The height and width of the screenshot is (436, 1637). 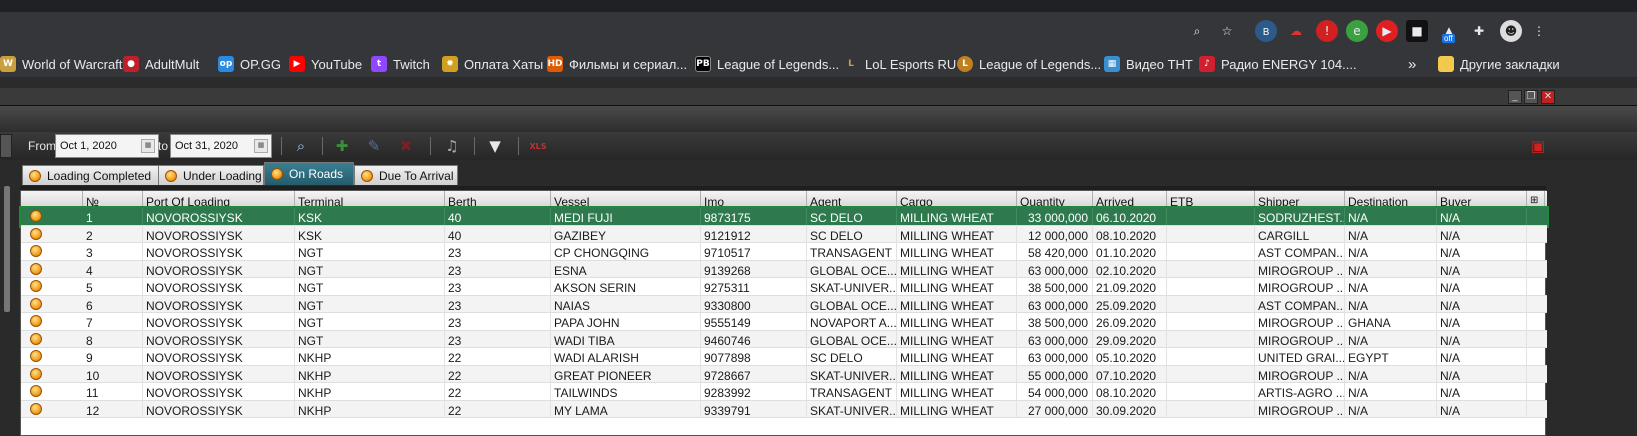 I want to click on shield-extension-icon: !, so click(x=1327, y=31).